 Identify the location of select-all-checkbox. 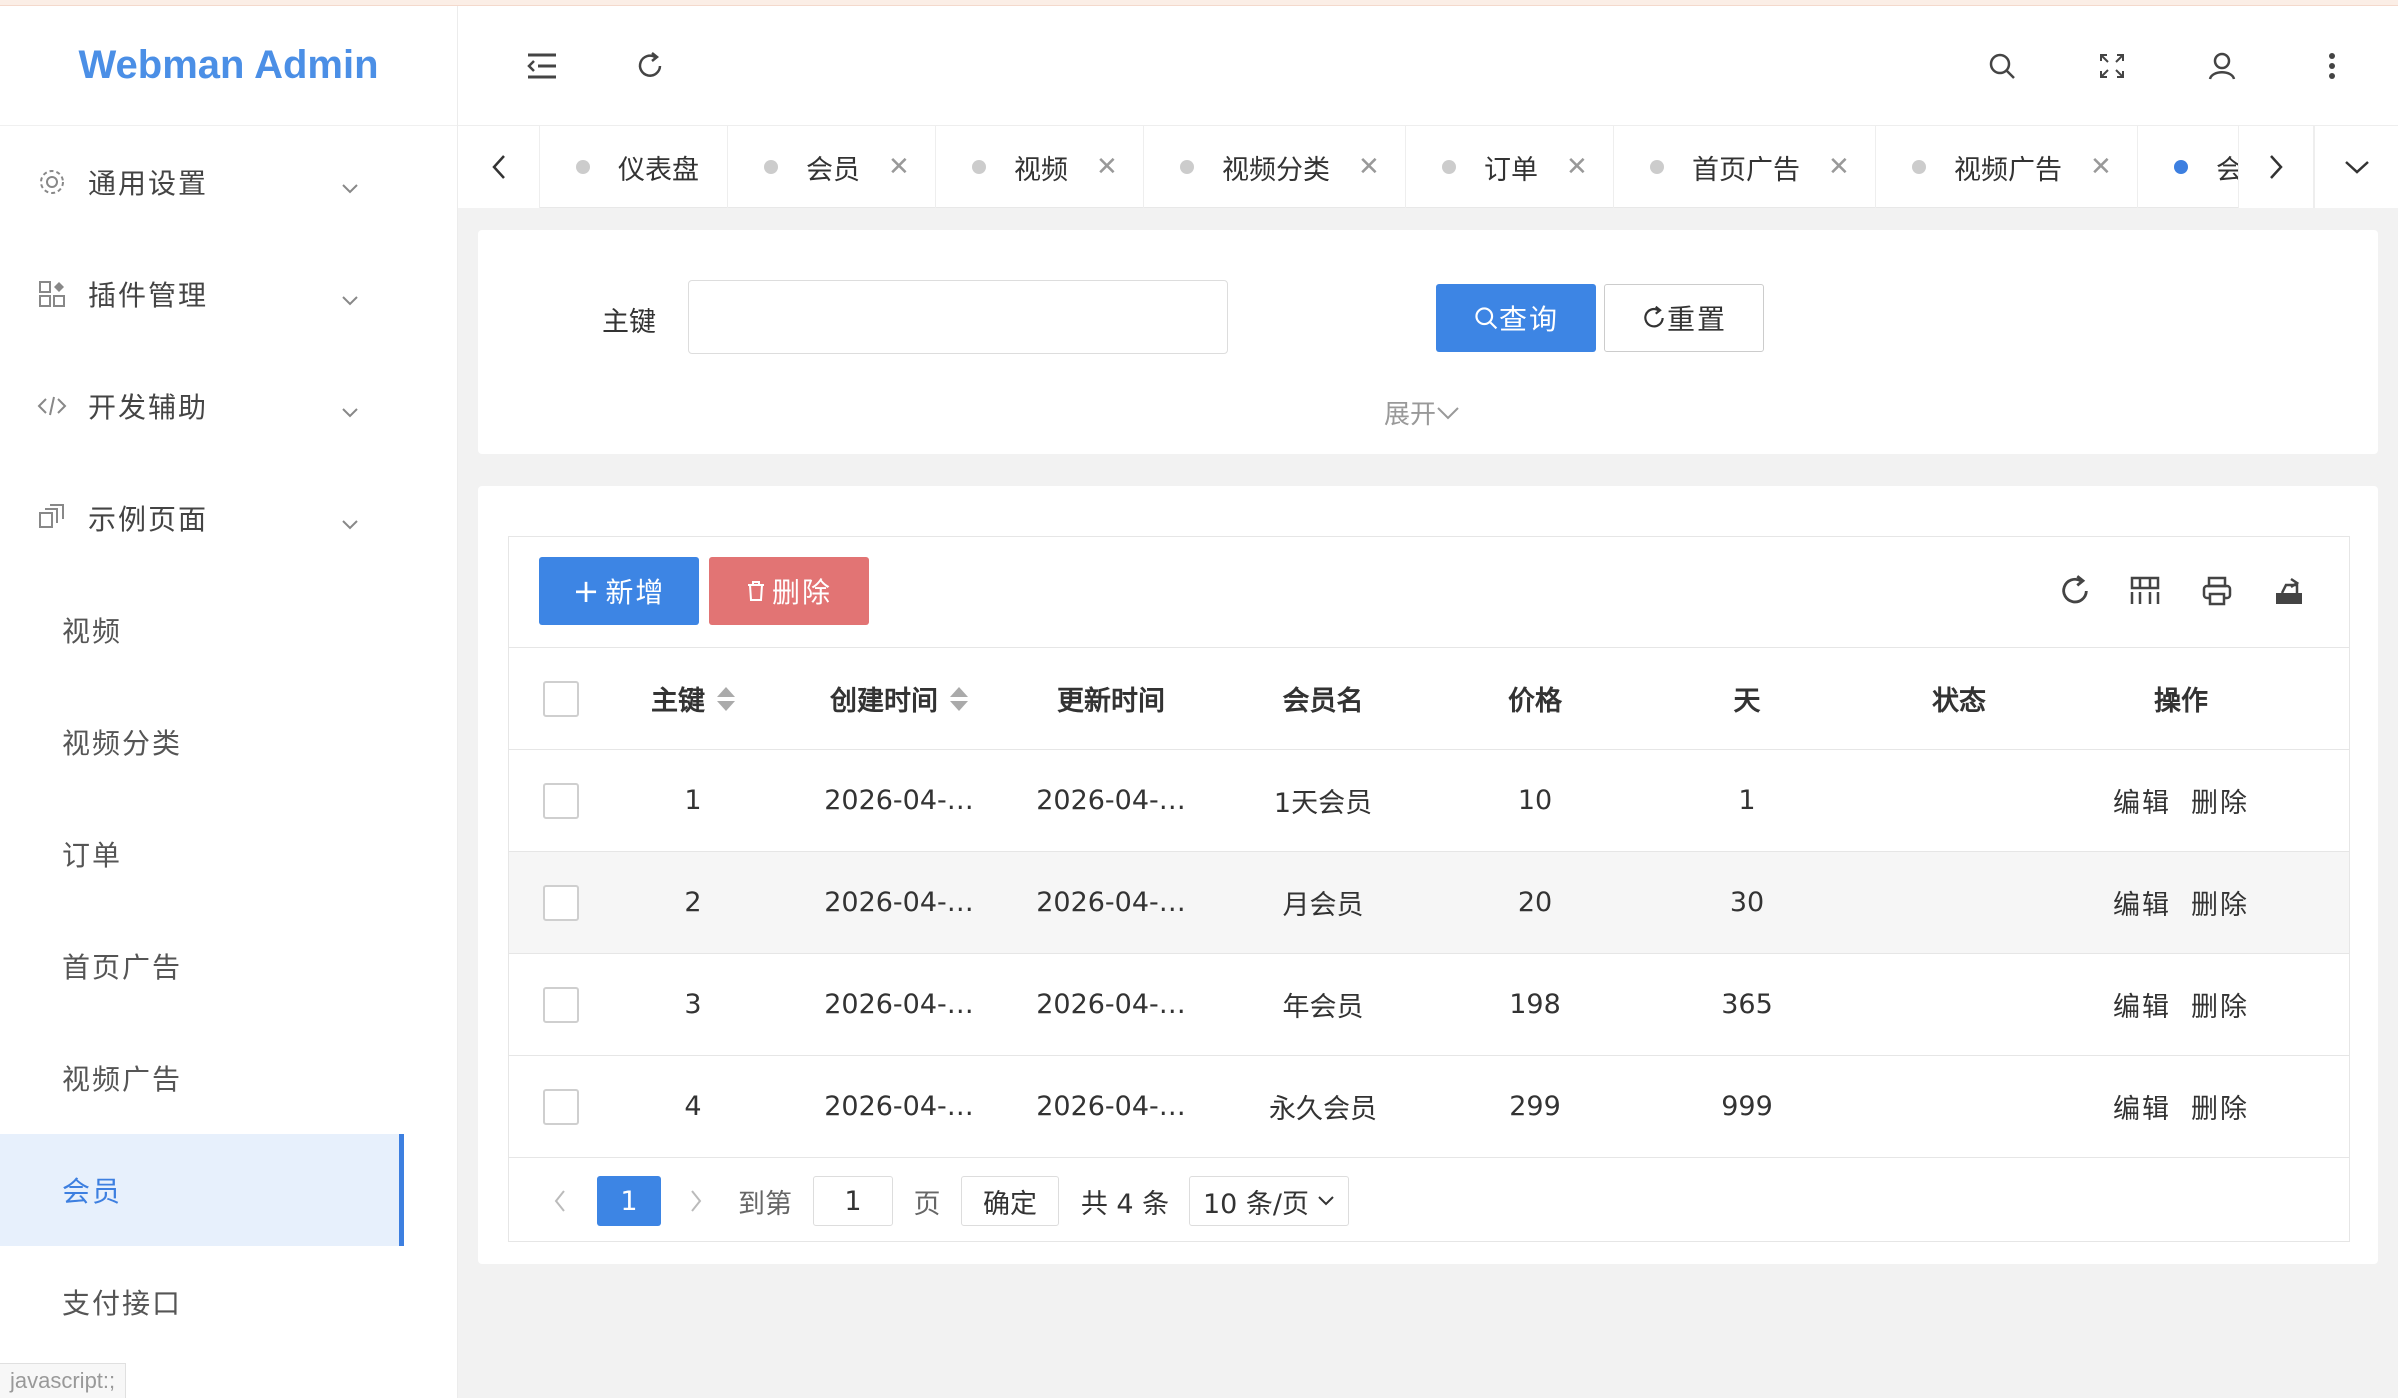
(561, 698).